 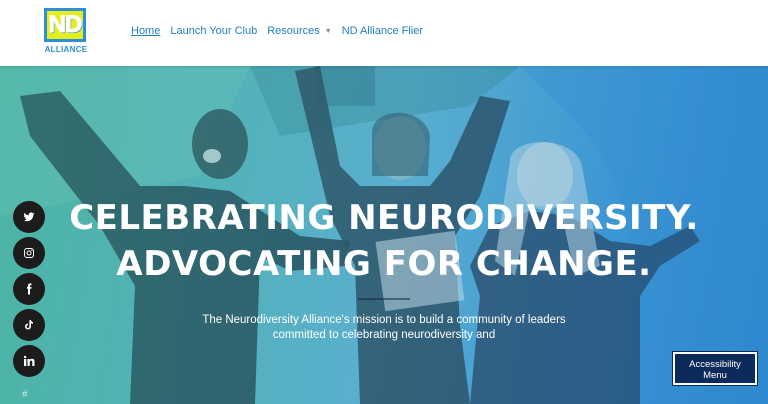 I want to click on nd-alliance-logo: ND ALLIANCE, so click(x=66, y=32).